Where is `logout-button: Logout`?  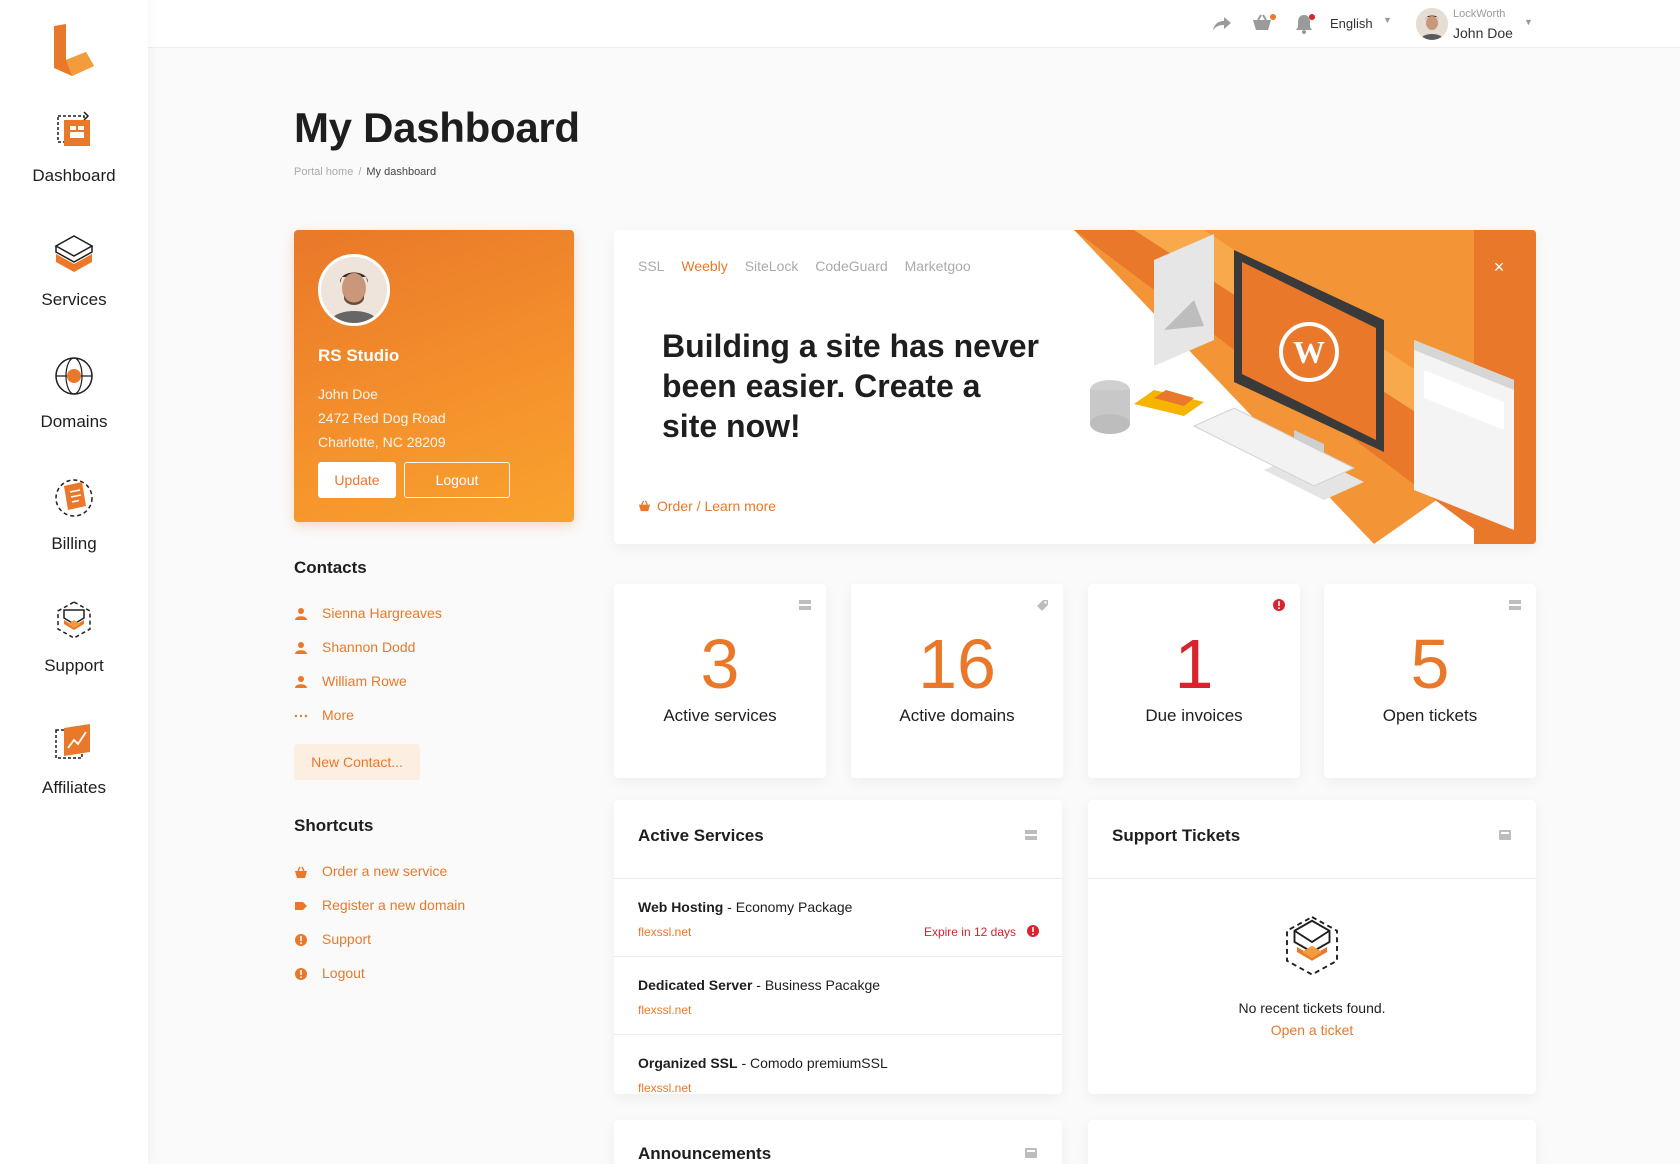 logout-button: Logout is located at coordinates (457, 480).